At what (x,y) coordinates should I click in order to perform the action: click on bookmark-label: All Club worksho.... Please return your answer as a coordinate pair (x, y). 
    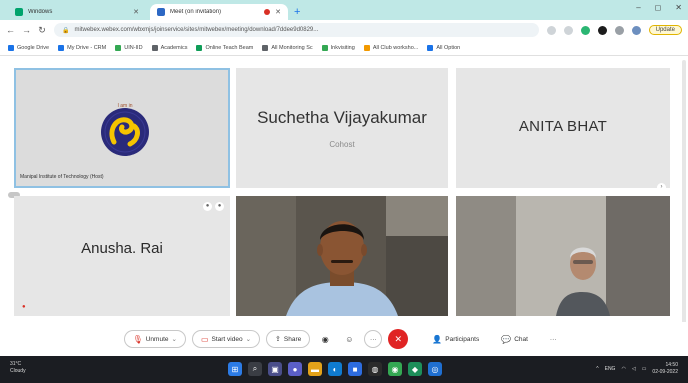
    Looking at the image, I should click on (395, 47).